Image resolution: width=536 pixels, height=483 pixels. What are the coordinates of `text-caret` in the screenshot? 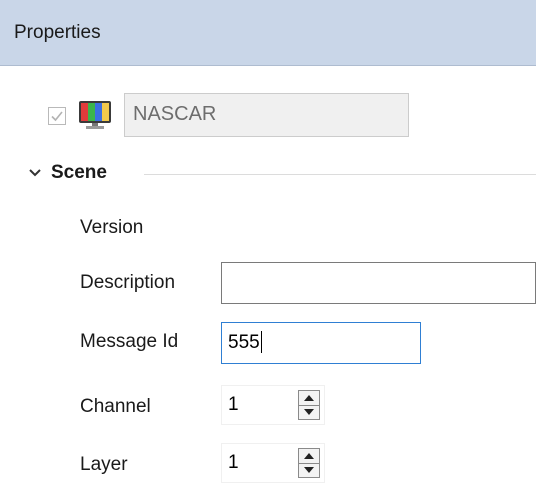 It's located at (261, 342).